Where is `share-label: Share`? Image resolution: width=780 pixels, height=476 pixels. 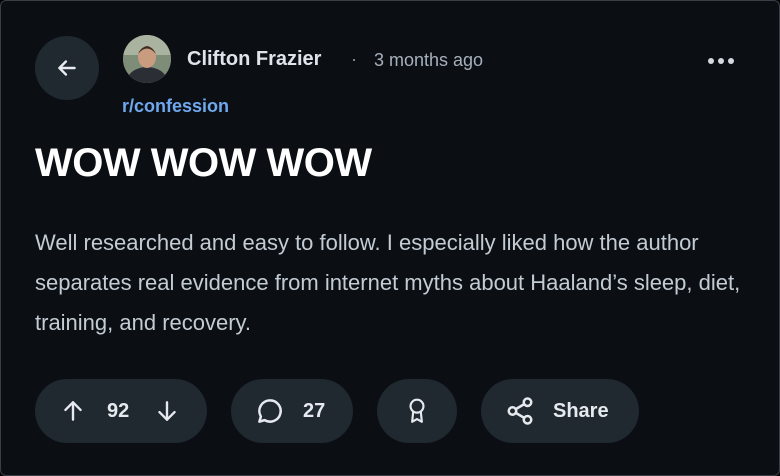
share-label: Share is located at coordinates (581, 411).